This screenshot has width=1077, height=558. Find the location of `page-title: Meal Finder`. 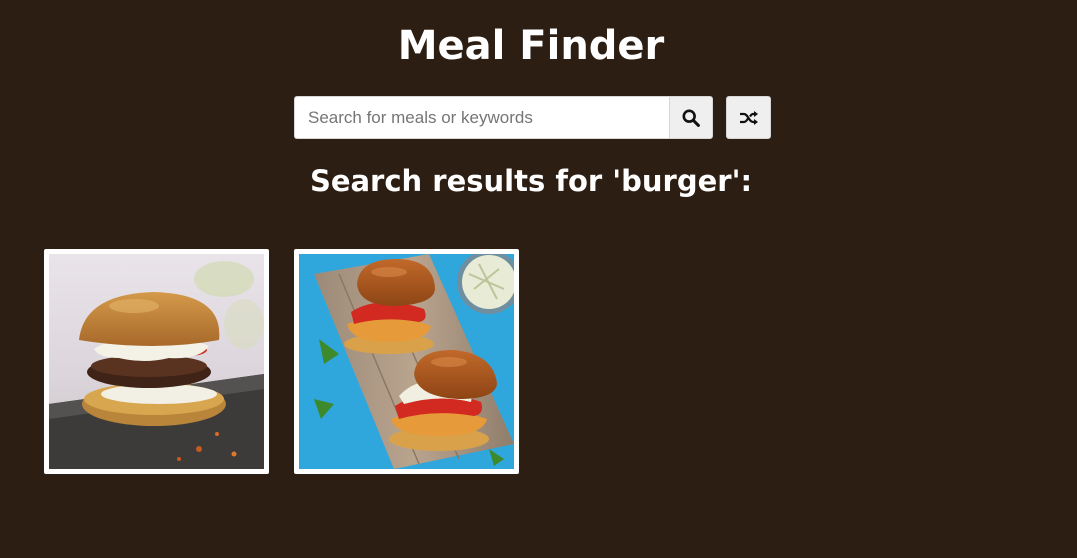

page-title: Meal Finder is located at coordinates (531, 46).